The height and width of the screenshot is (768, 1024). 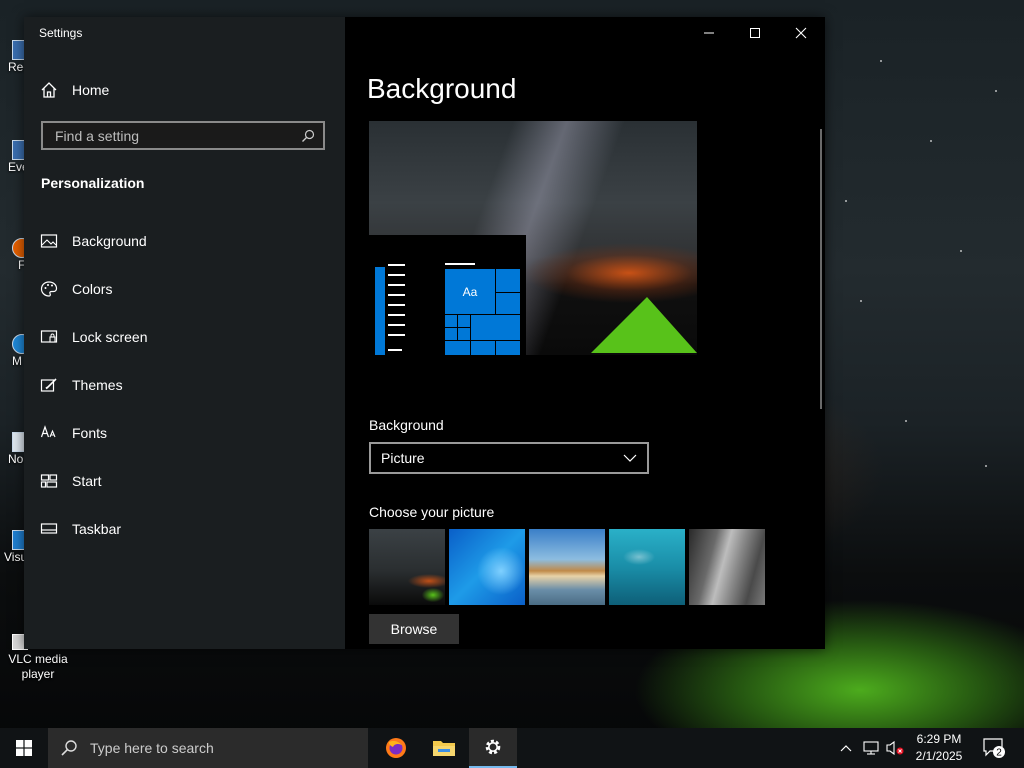 What do you see at coordinates (109, 241) in the screenshot?
I see `nav-item-label: Background` at bounding box center [109, 241].